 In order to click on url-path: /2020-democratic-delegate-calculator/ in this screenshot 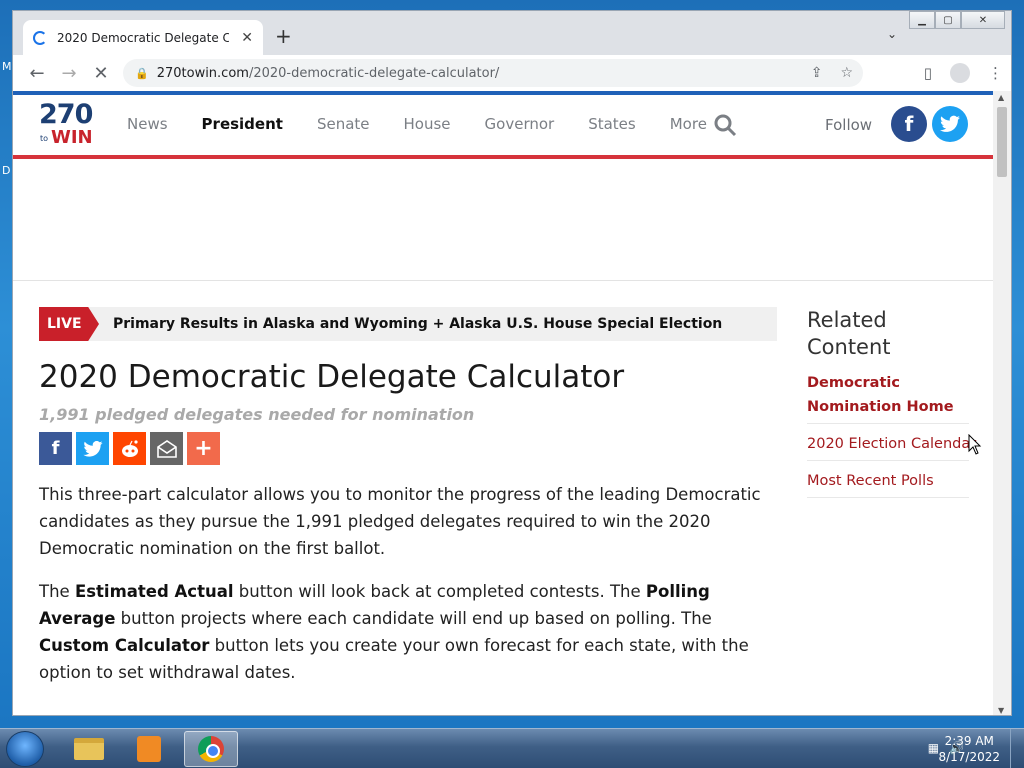, I will do `click(374, 73)`.